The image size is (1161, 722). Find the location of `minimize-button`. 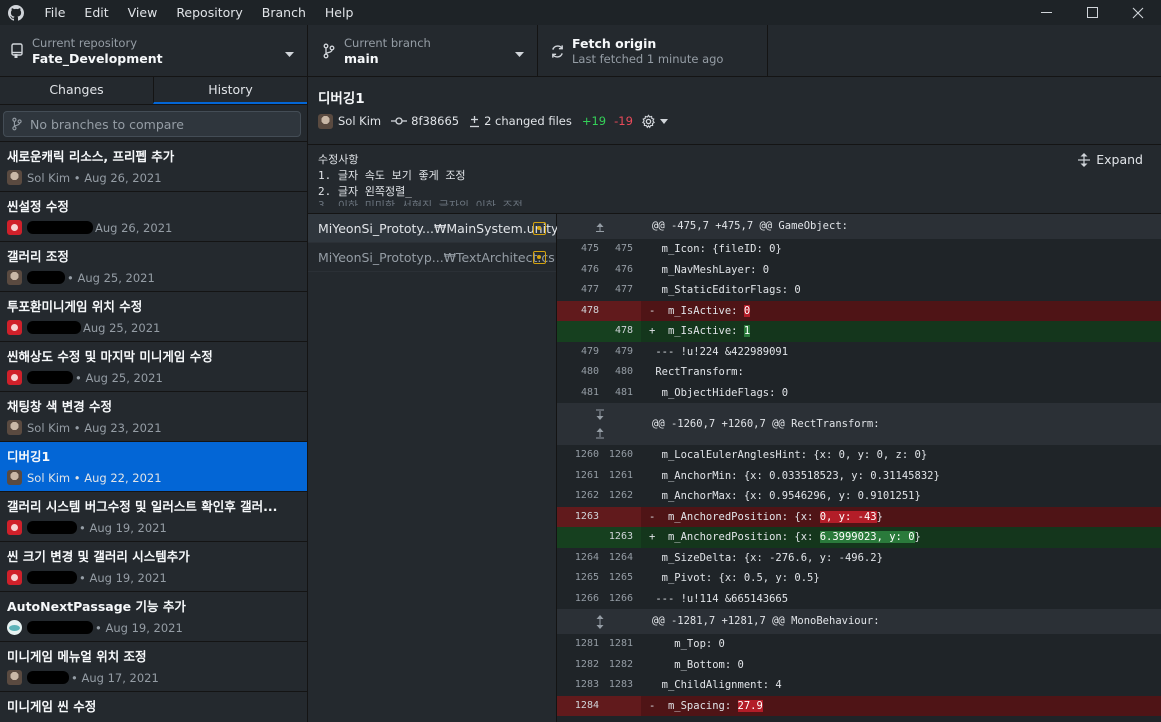

minimize-button is located at coordinates (1046, 12).